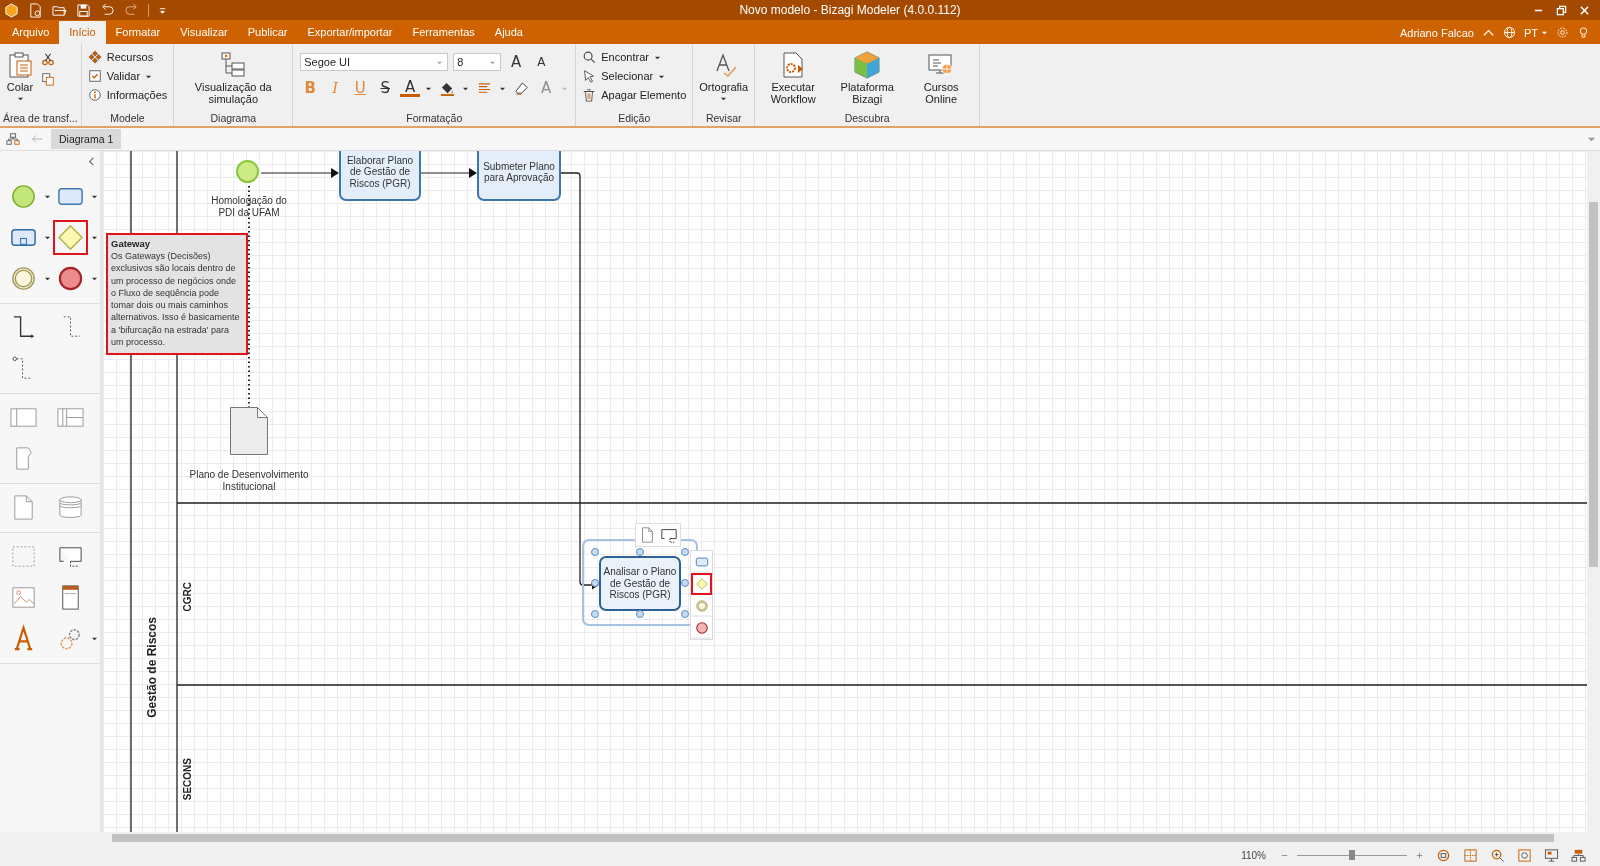  Describe the element at coordinates (541, 62) in the screenshot. I see `shrink-font-button: A` at that location.